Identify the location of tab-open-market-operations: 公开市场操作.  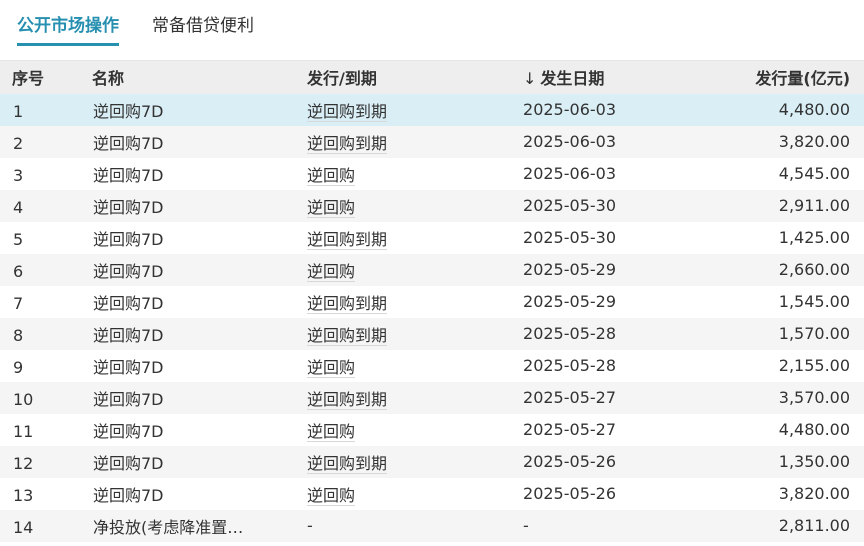
(68, 23).